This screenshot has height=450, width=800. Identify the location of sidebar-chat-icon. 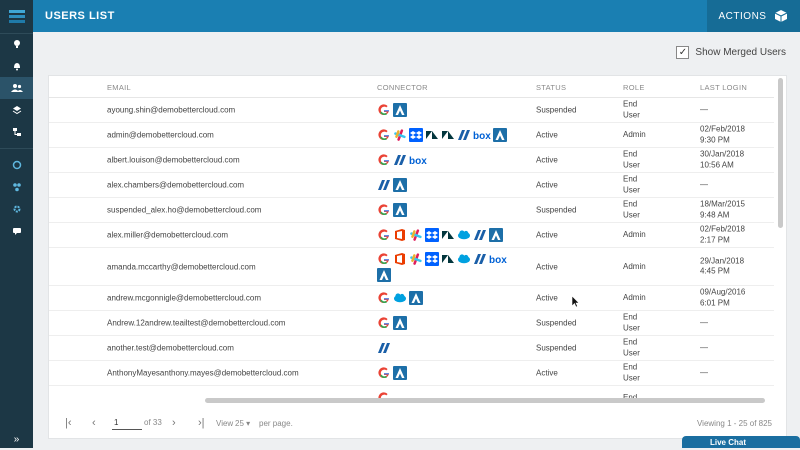
(16, 231).